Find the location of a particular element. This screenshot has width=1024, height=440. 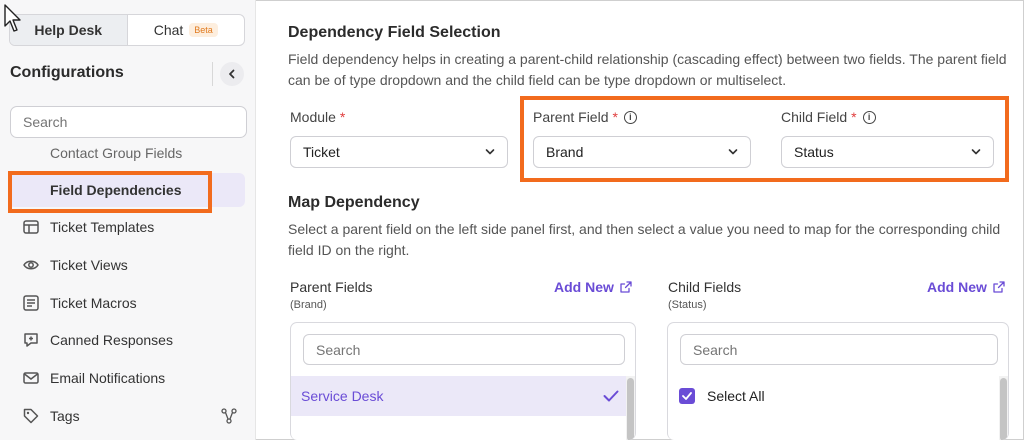

parent-fields-subtitle: (Brand) is located at coordinates (308, 305).